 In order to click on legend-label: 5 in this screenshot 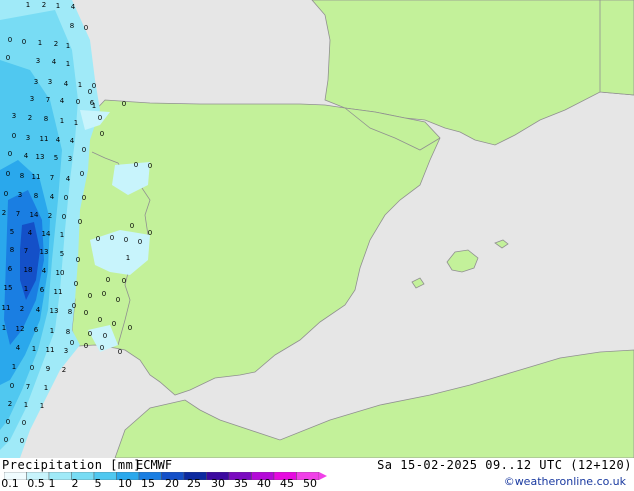, I will do `click(98, 483)`.